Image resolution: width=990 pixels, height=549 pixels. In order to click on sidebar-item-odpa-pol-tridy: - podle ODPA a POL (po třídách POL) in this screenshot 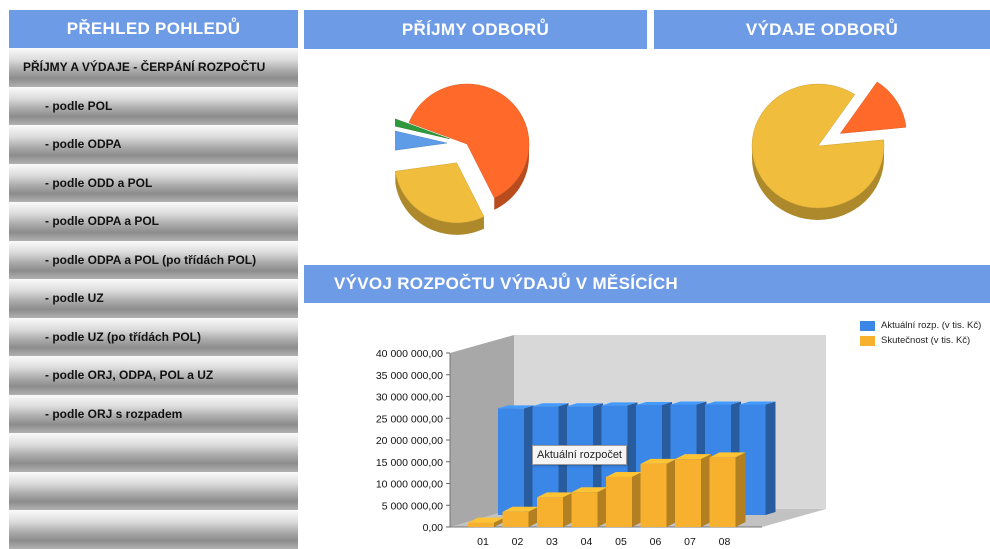, I will do `click(153, 259)`.